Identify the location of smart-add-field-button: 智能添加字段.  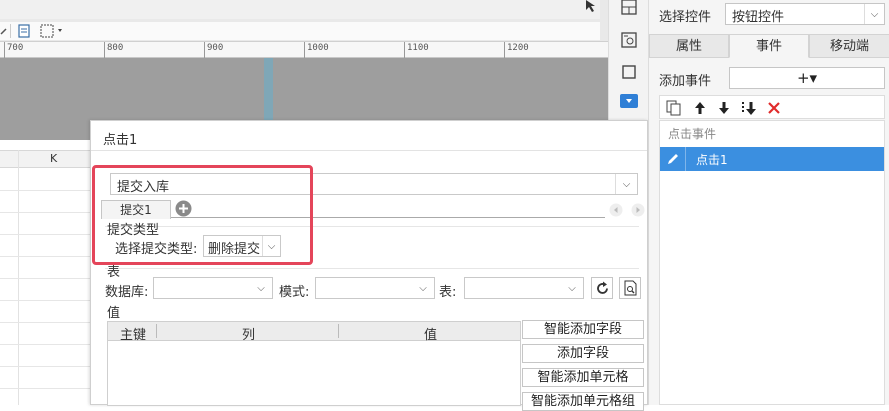
(583, 329).